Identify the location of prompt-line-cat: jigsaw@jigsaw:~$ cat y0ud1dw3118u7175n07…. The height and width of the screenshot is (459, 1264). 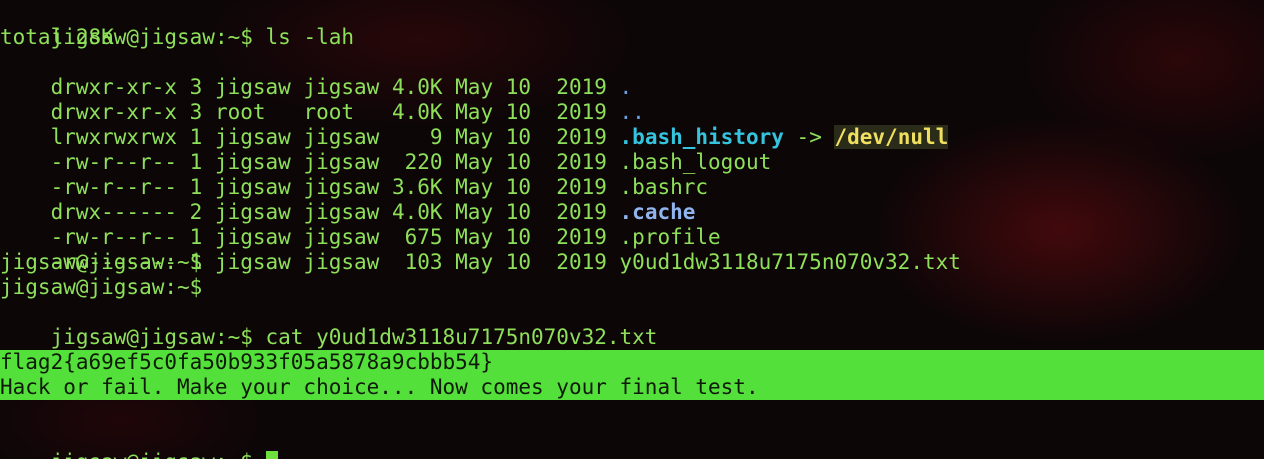
(329, 324).